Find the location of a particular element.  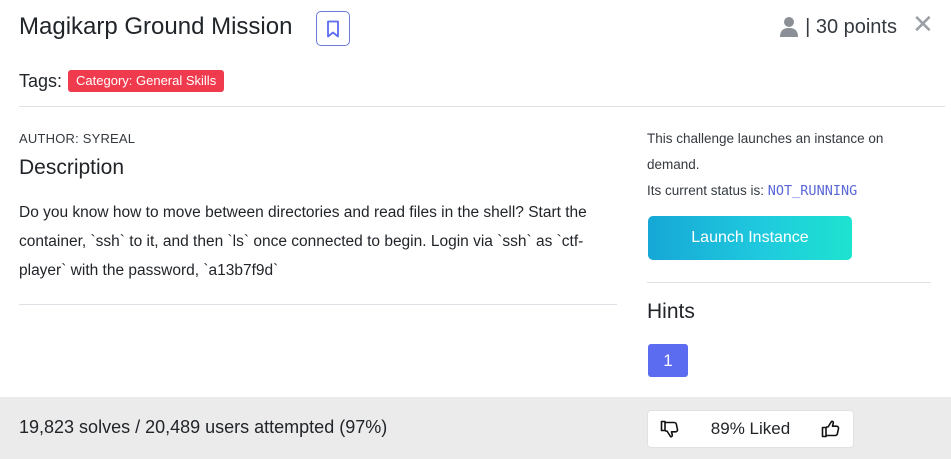

thumbs-down-icon is located at coordinates (669, 429).